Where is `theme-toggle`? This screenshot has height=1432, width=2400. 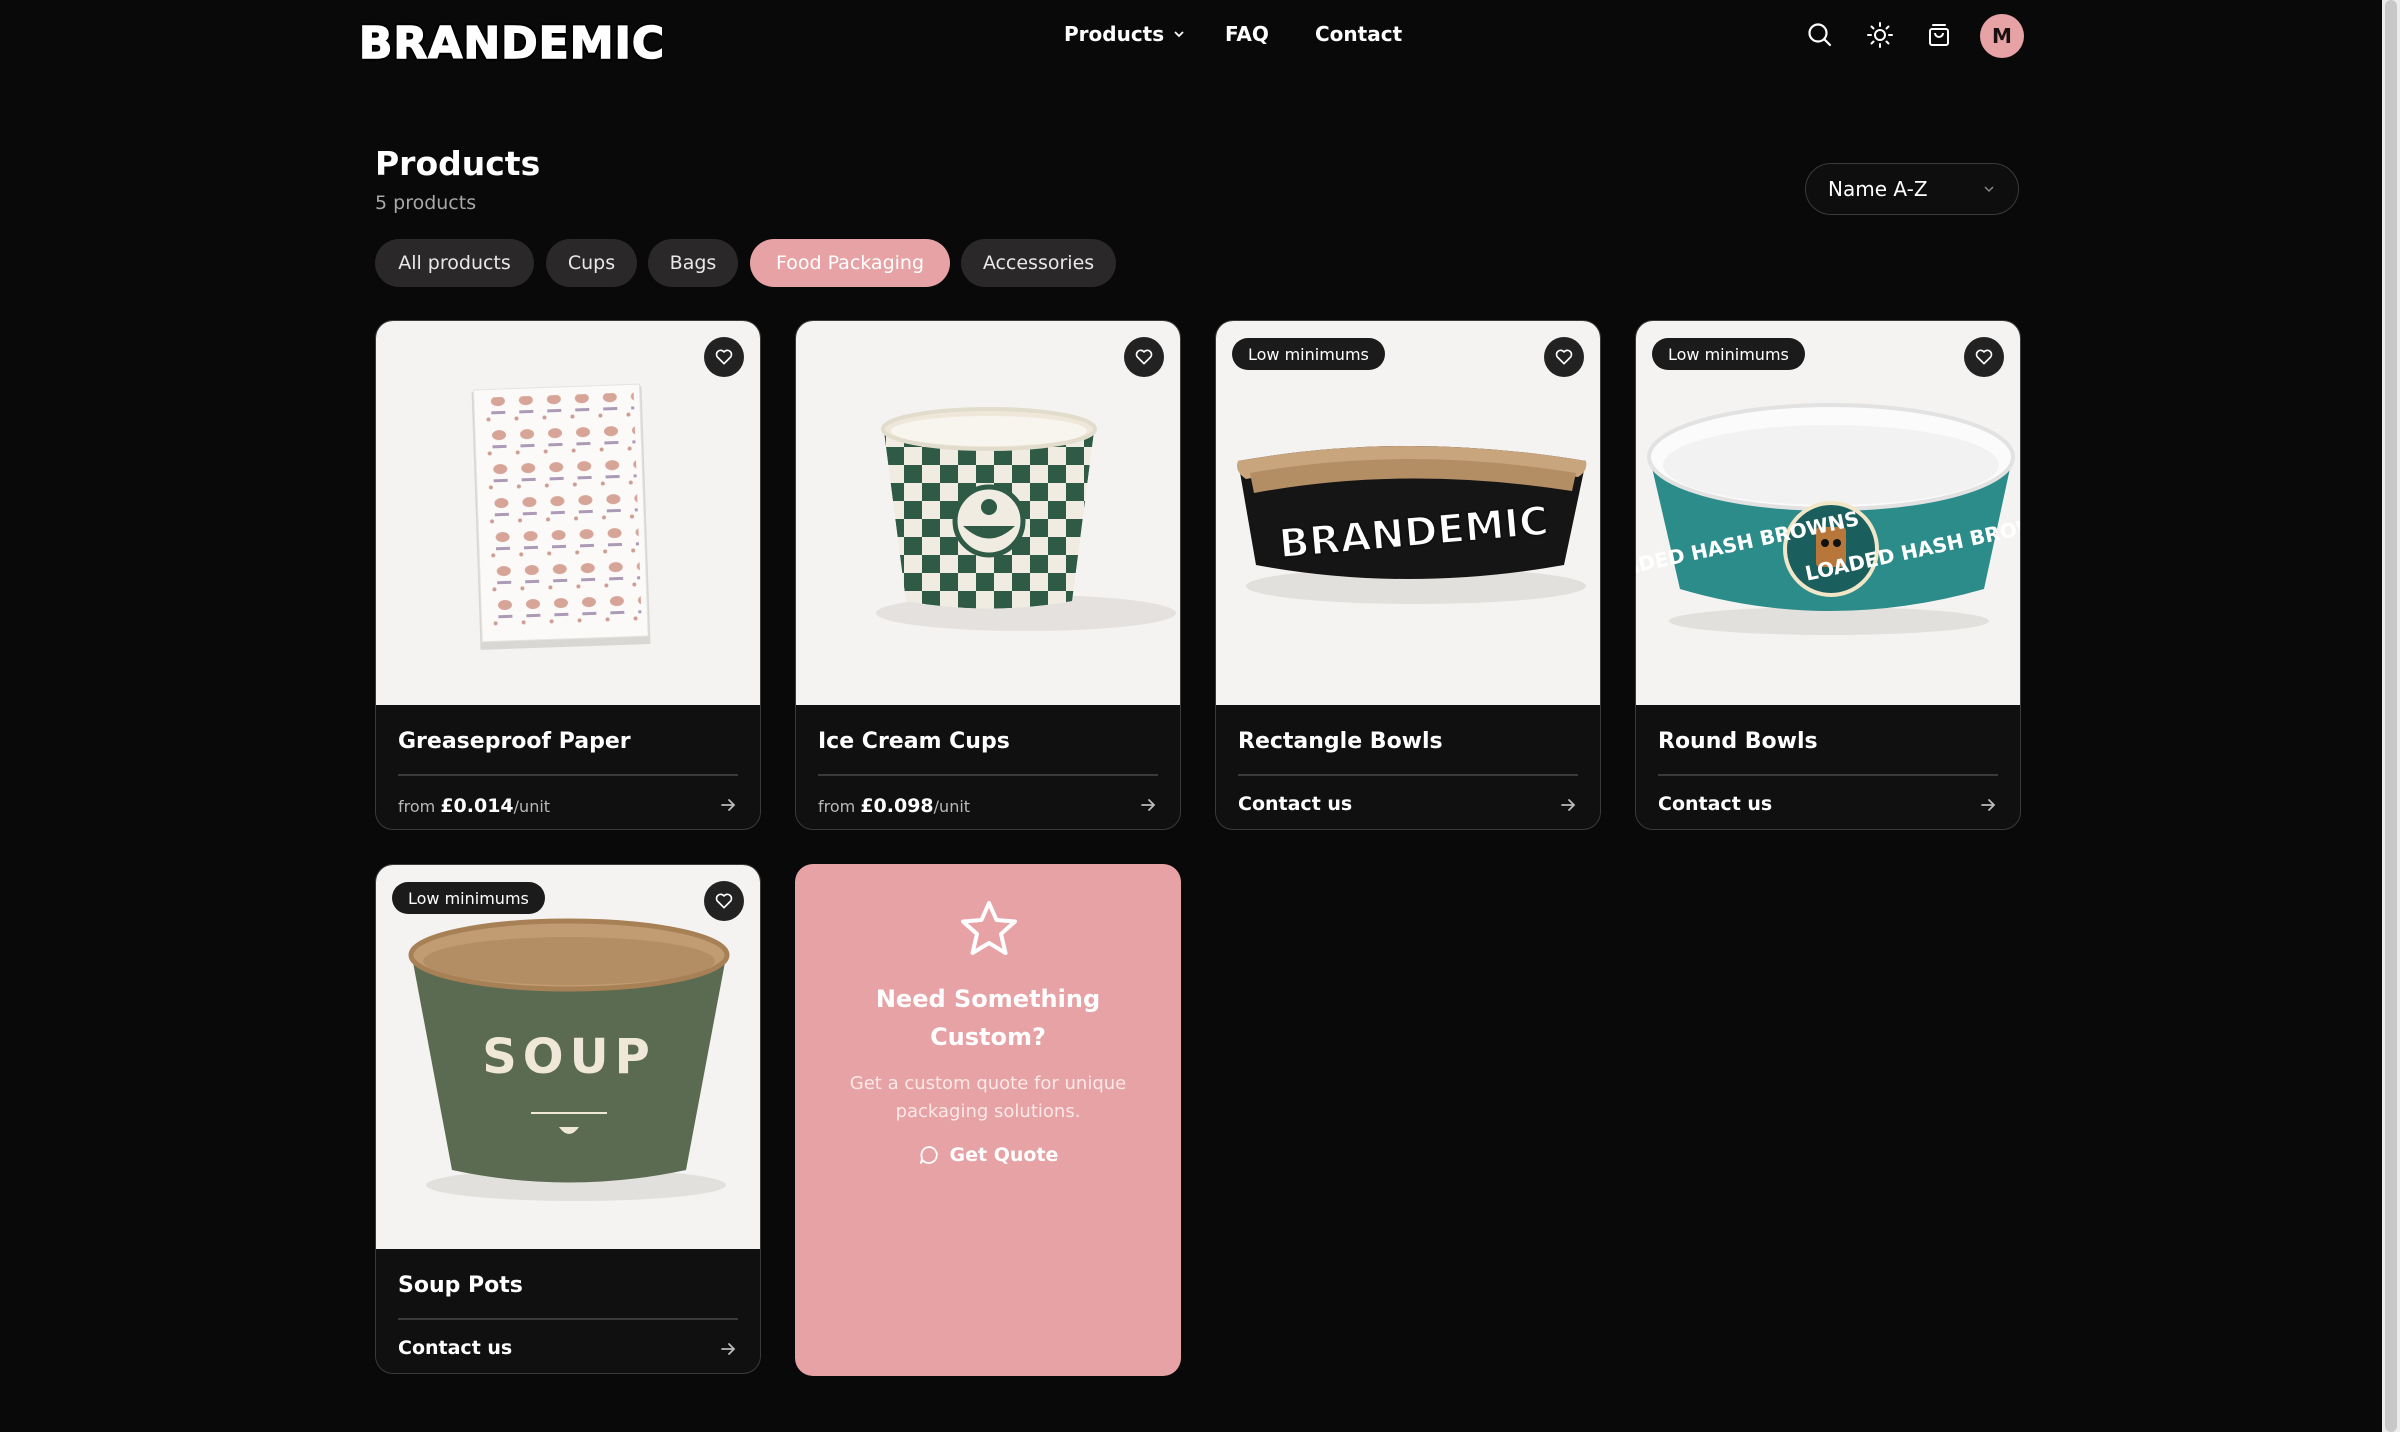 theme-toggle is located at coordinates (1880, 35).